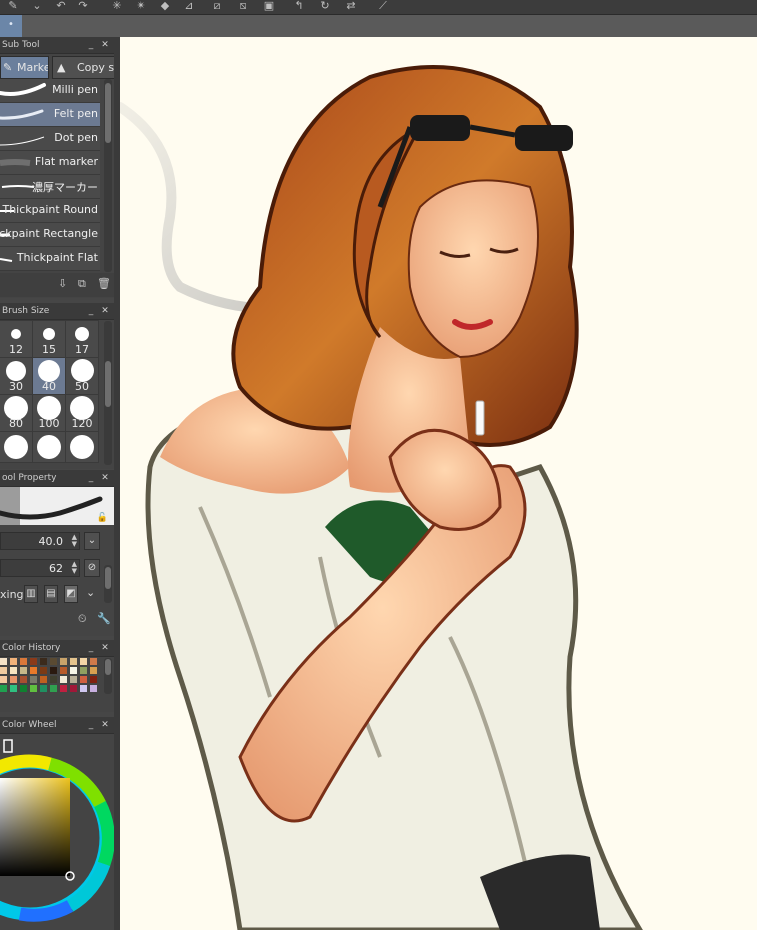 The width and height of the screenshot is (757, 930). What do you see at coordinates (16, 376) in the screenshot?
I see `size-cell-30: 30` at bounding box center [16, 376].